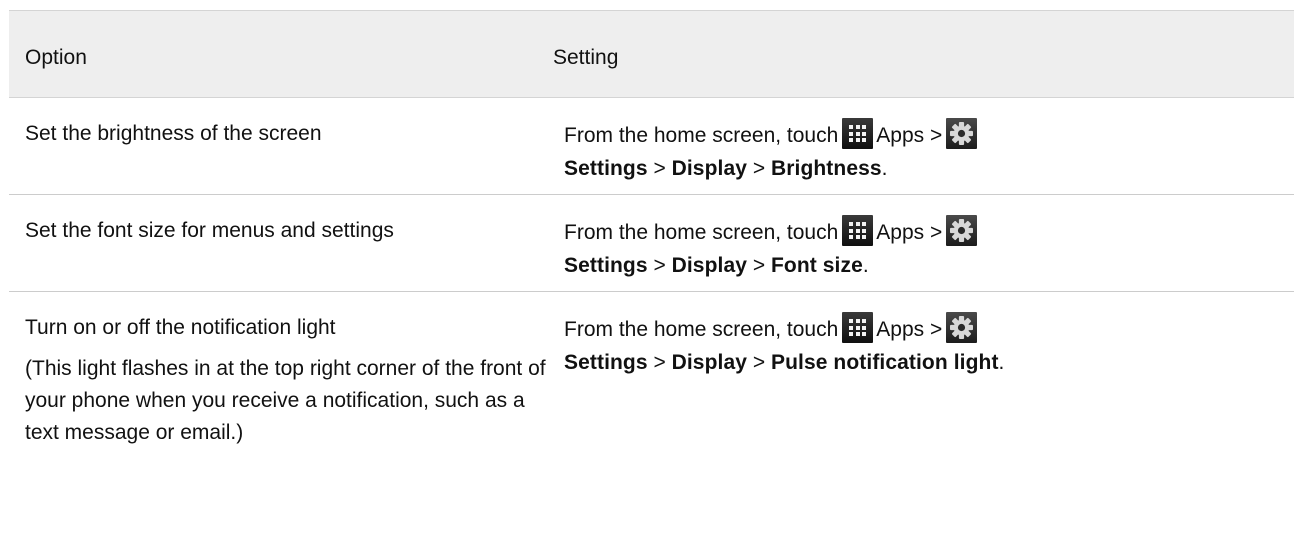  What do you see at coordinates (826, 168) in the screenshot?
I see `final-setting-label: Brightness` at bounding box center [826, 168].